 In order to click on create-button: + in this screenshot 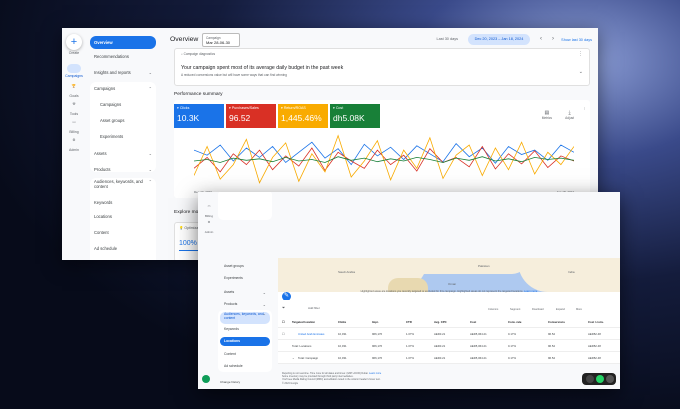, I will do `click(74, 42)`.